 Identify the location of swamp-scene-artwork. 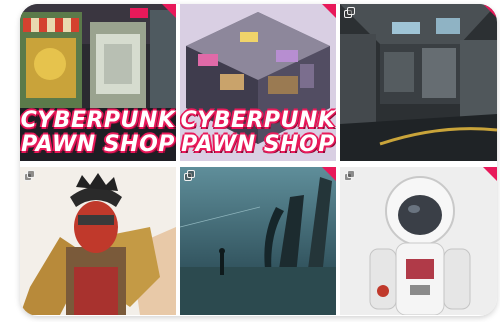
(258, 241).